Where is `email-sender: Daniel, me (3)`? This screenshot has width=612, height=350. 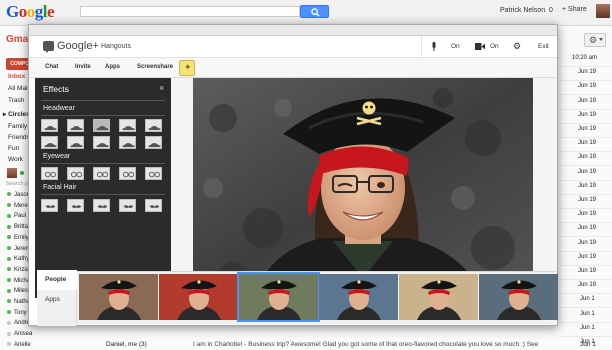
email-sender: Daniel, me (3) is located at coordinates (126, 344).